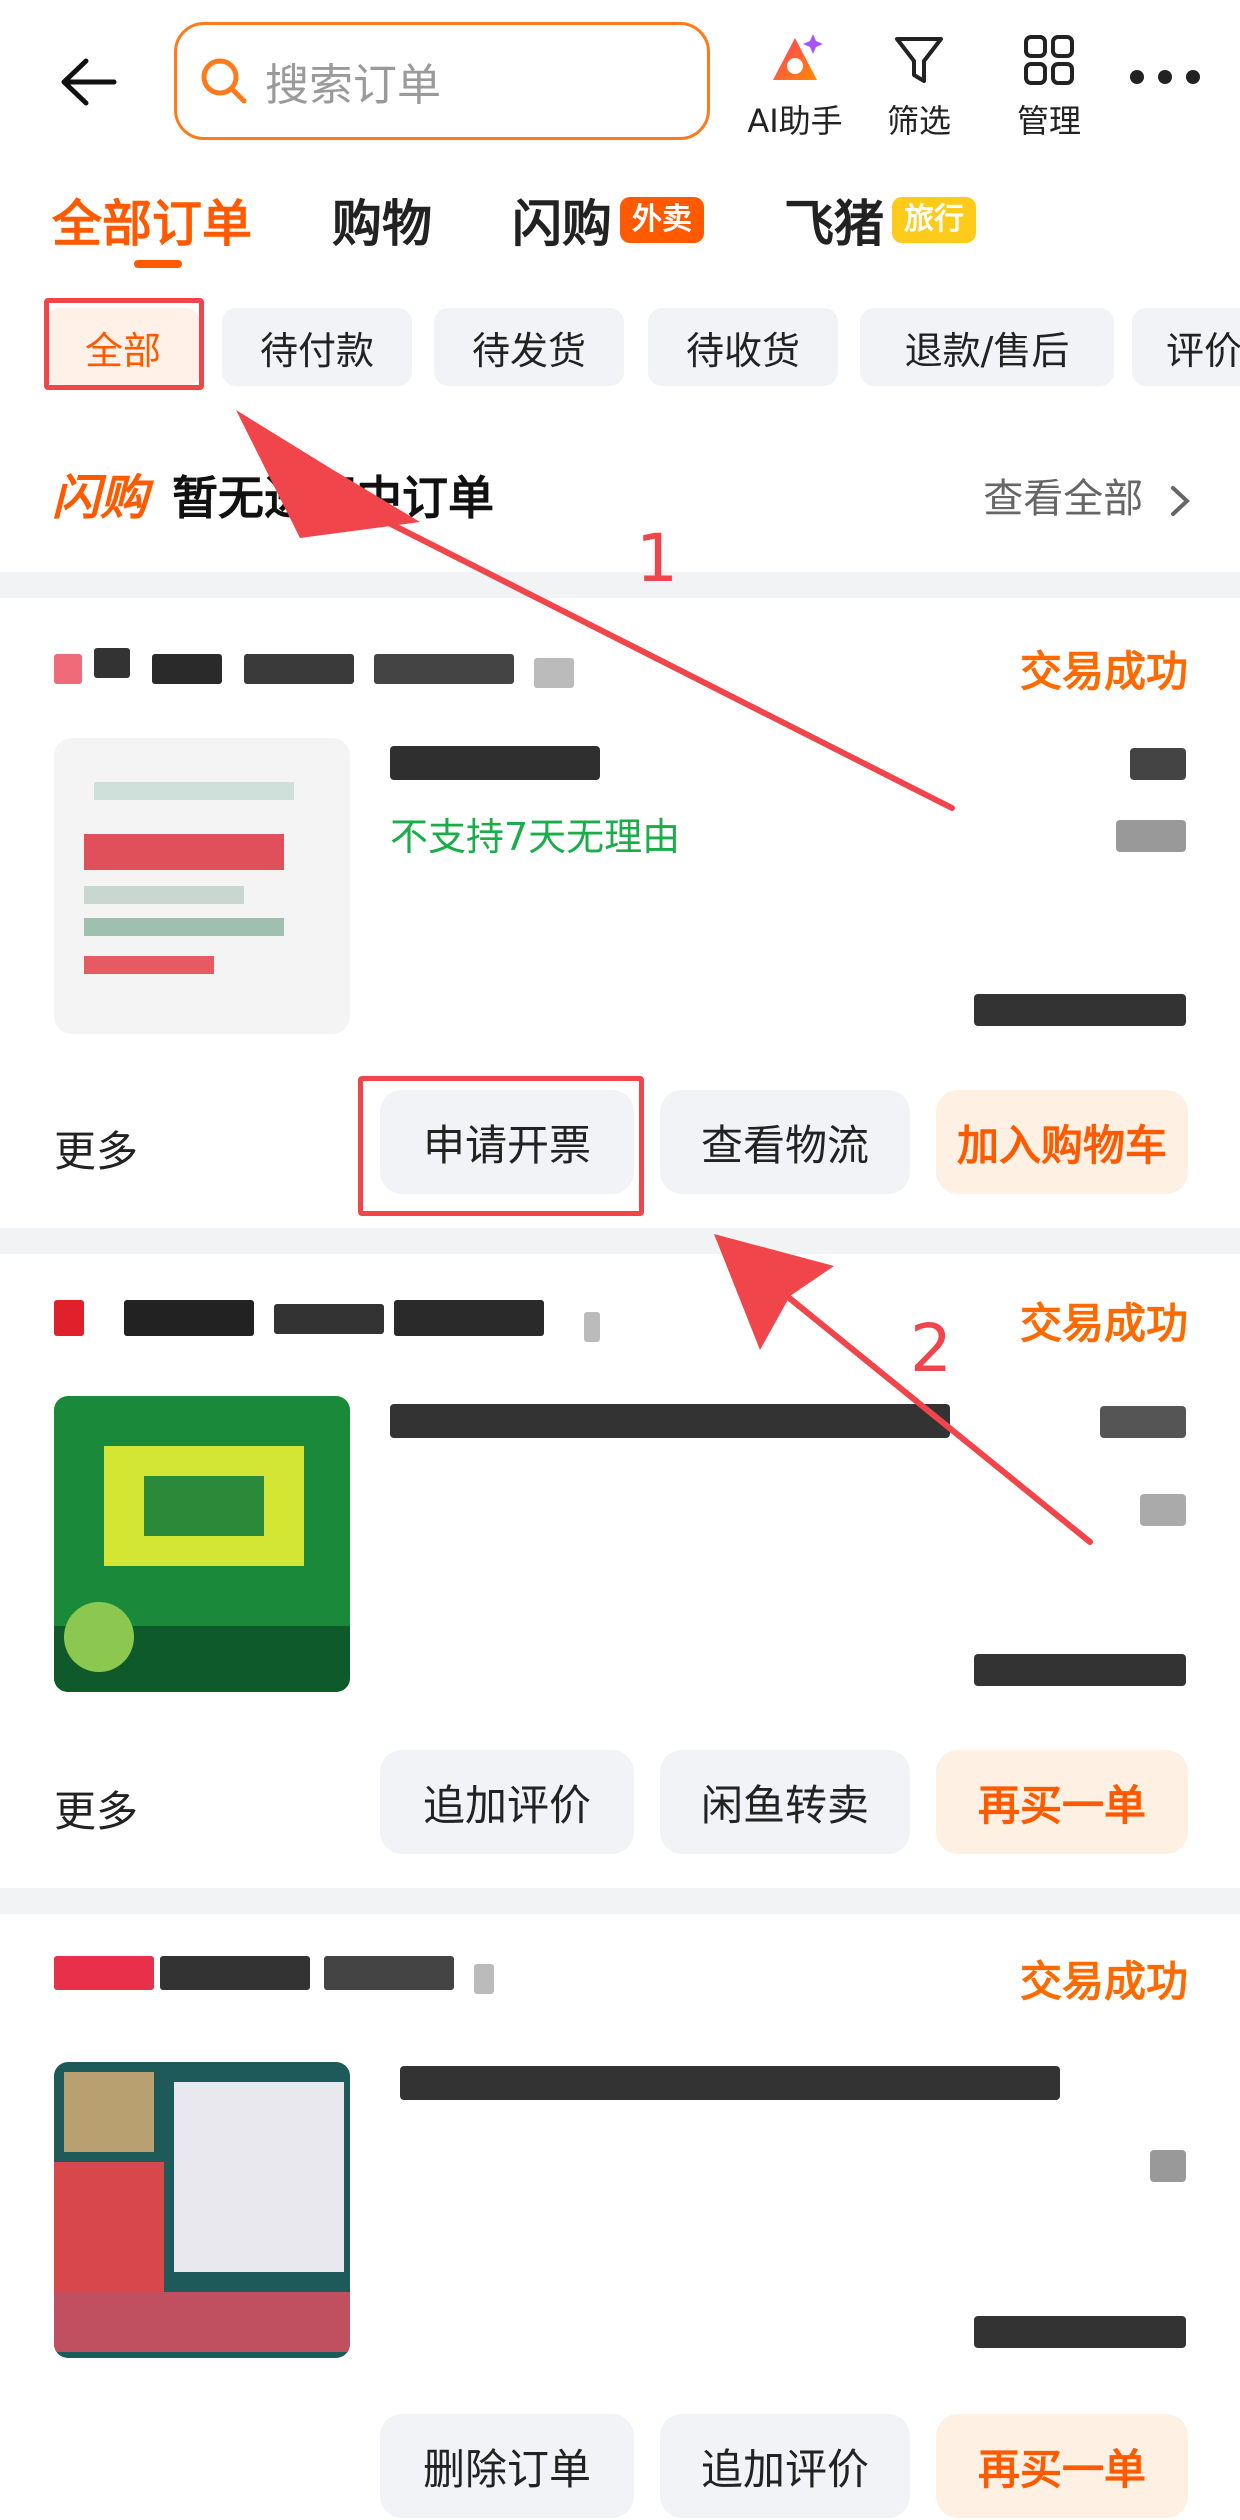  What do you see at coordinates (507, 1142) in the screenshot?
I see `request-invoice-button: 申请开票` at bounding box center [507, 1142].